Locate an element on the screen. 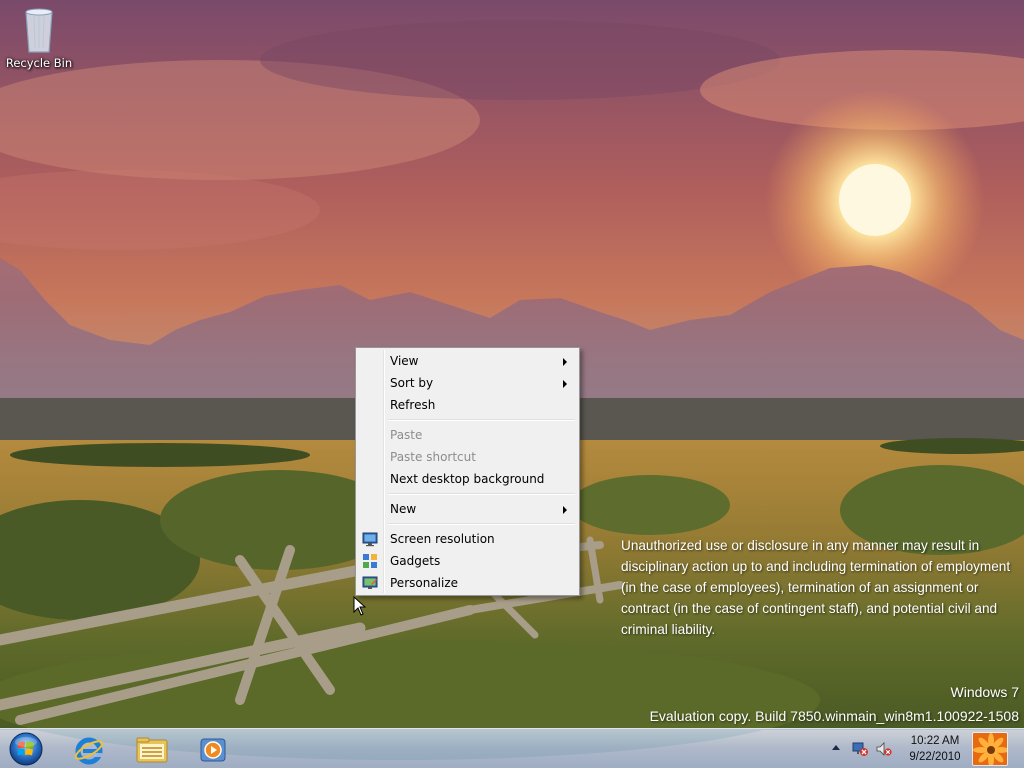 This screenshot has height=768, width=1024. clock-time: 10:22 AM is located at coordinates (935, 741).